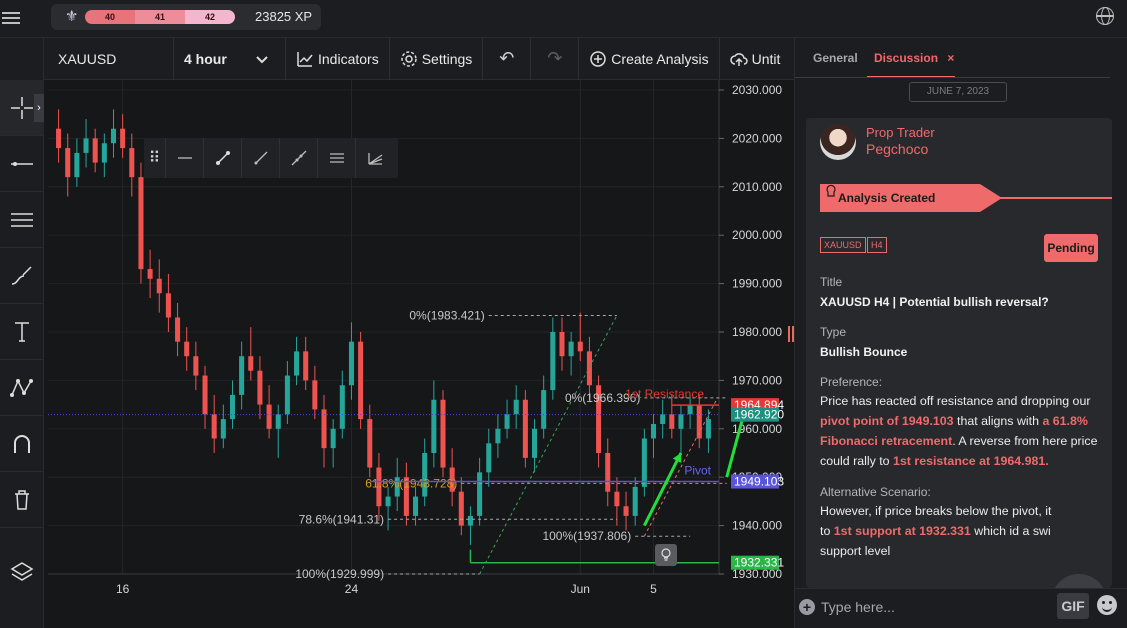  I want to click on cloud-upload-icon, so click(738, 59).